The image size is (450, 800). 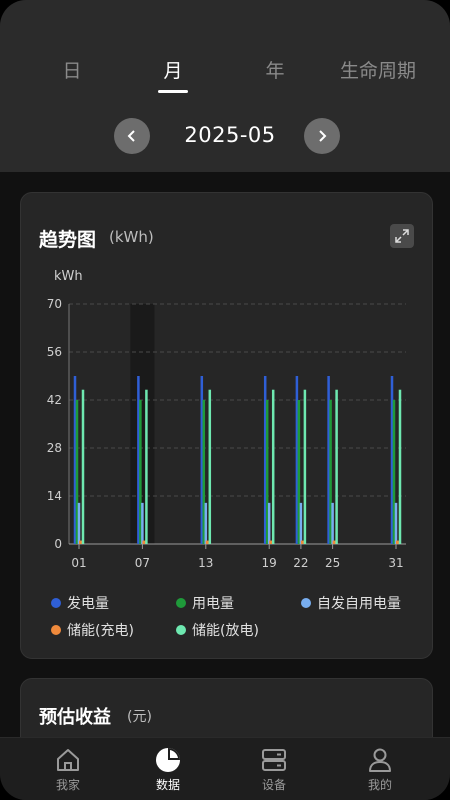 I want to click on home-icon, so click(x=68, y=760).